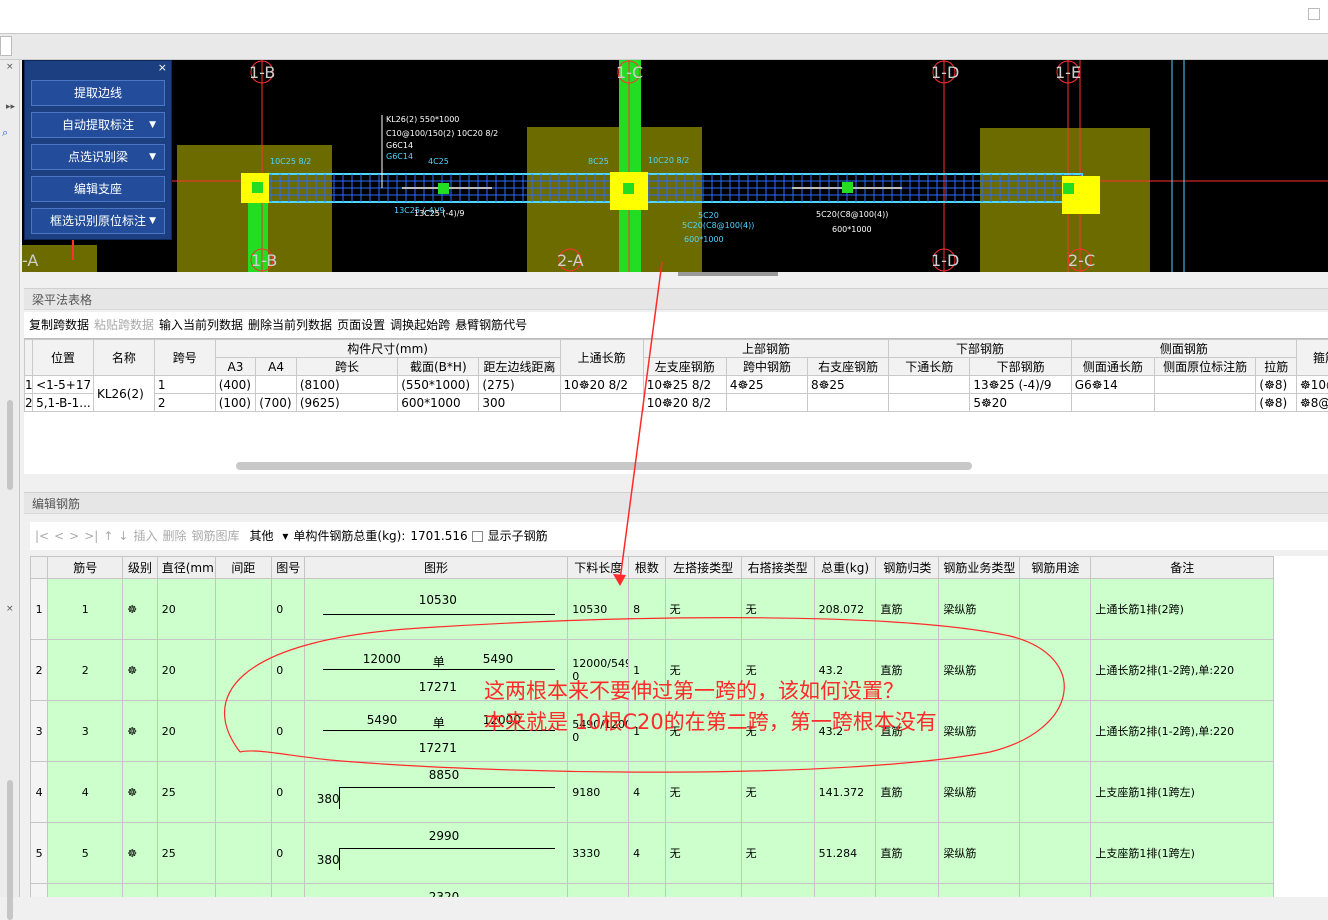  Describe the element at coordinates (6, 46) in the screenshot. I see `dropdown-stub` at that location.